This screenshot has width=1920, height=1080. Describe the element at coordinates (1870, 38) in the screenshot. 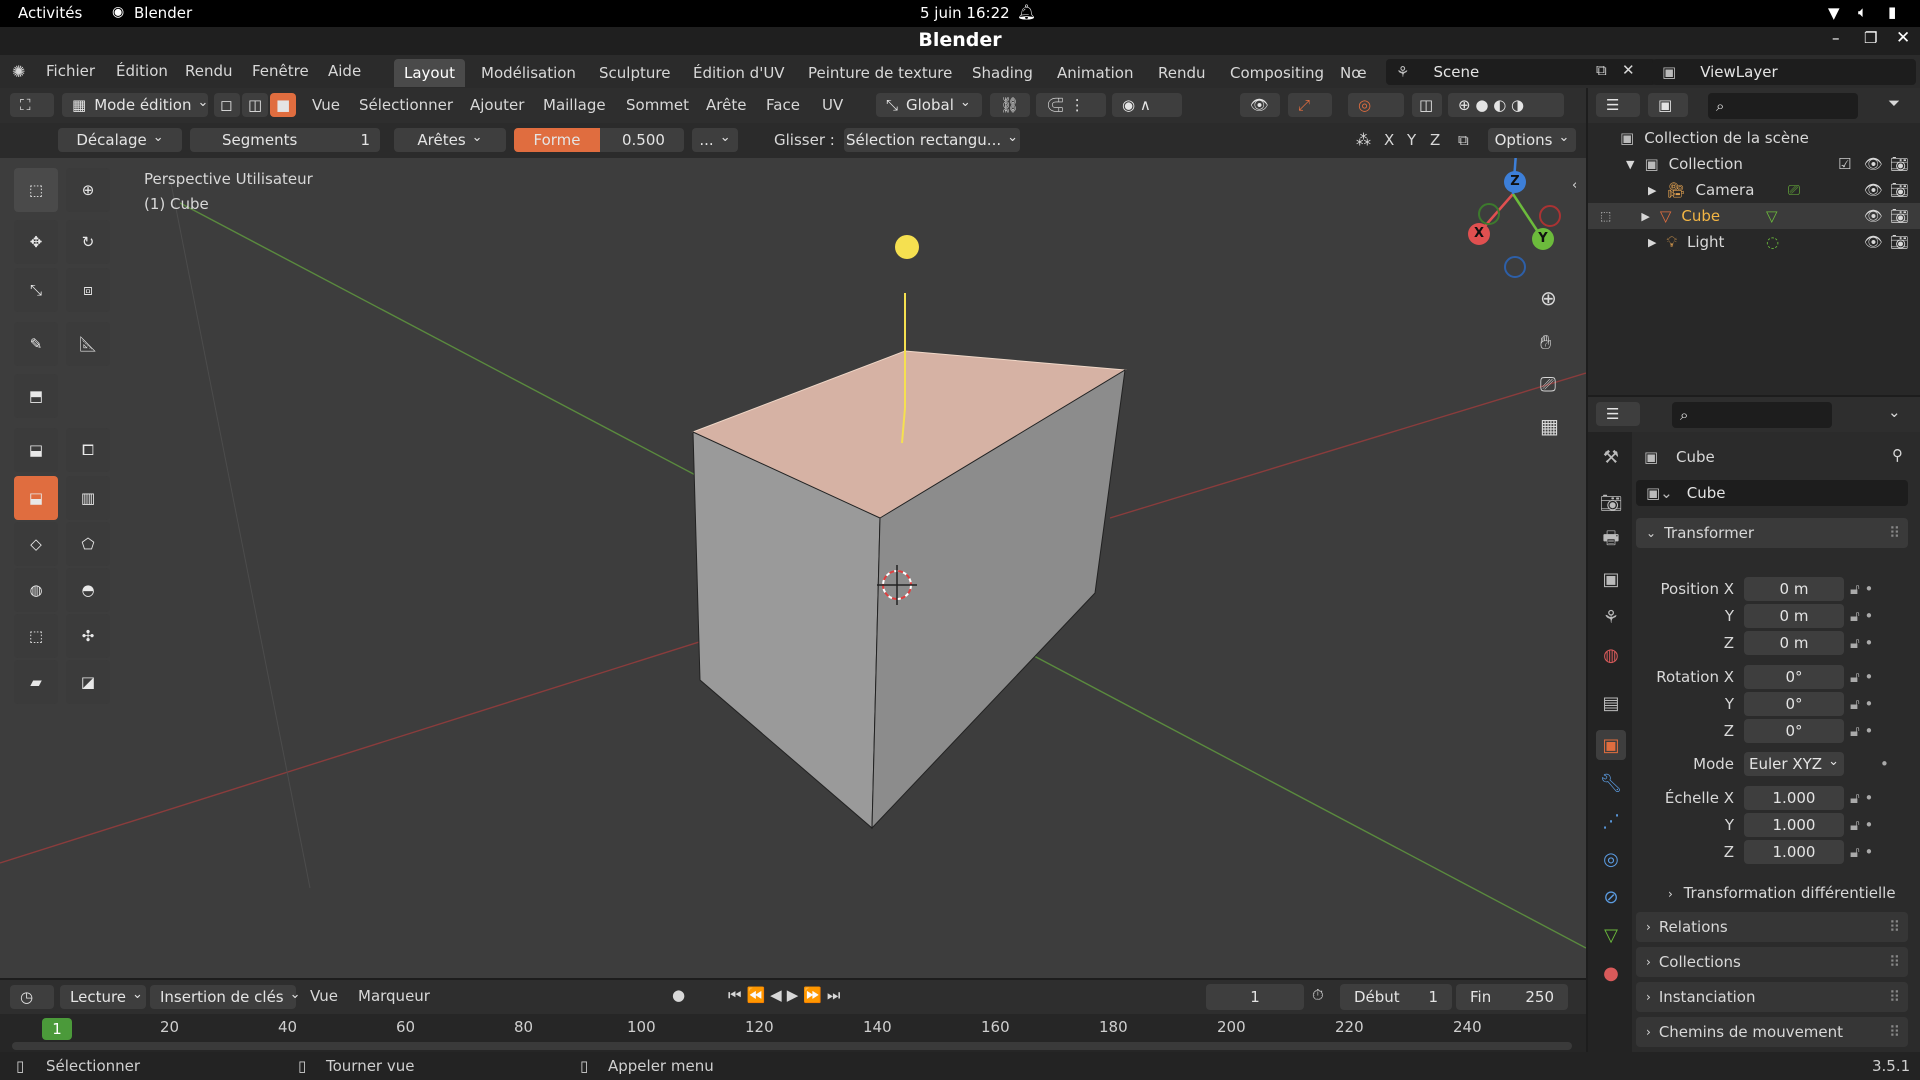

I see `maximize-icon: ❐` at that location.